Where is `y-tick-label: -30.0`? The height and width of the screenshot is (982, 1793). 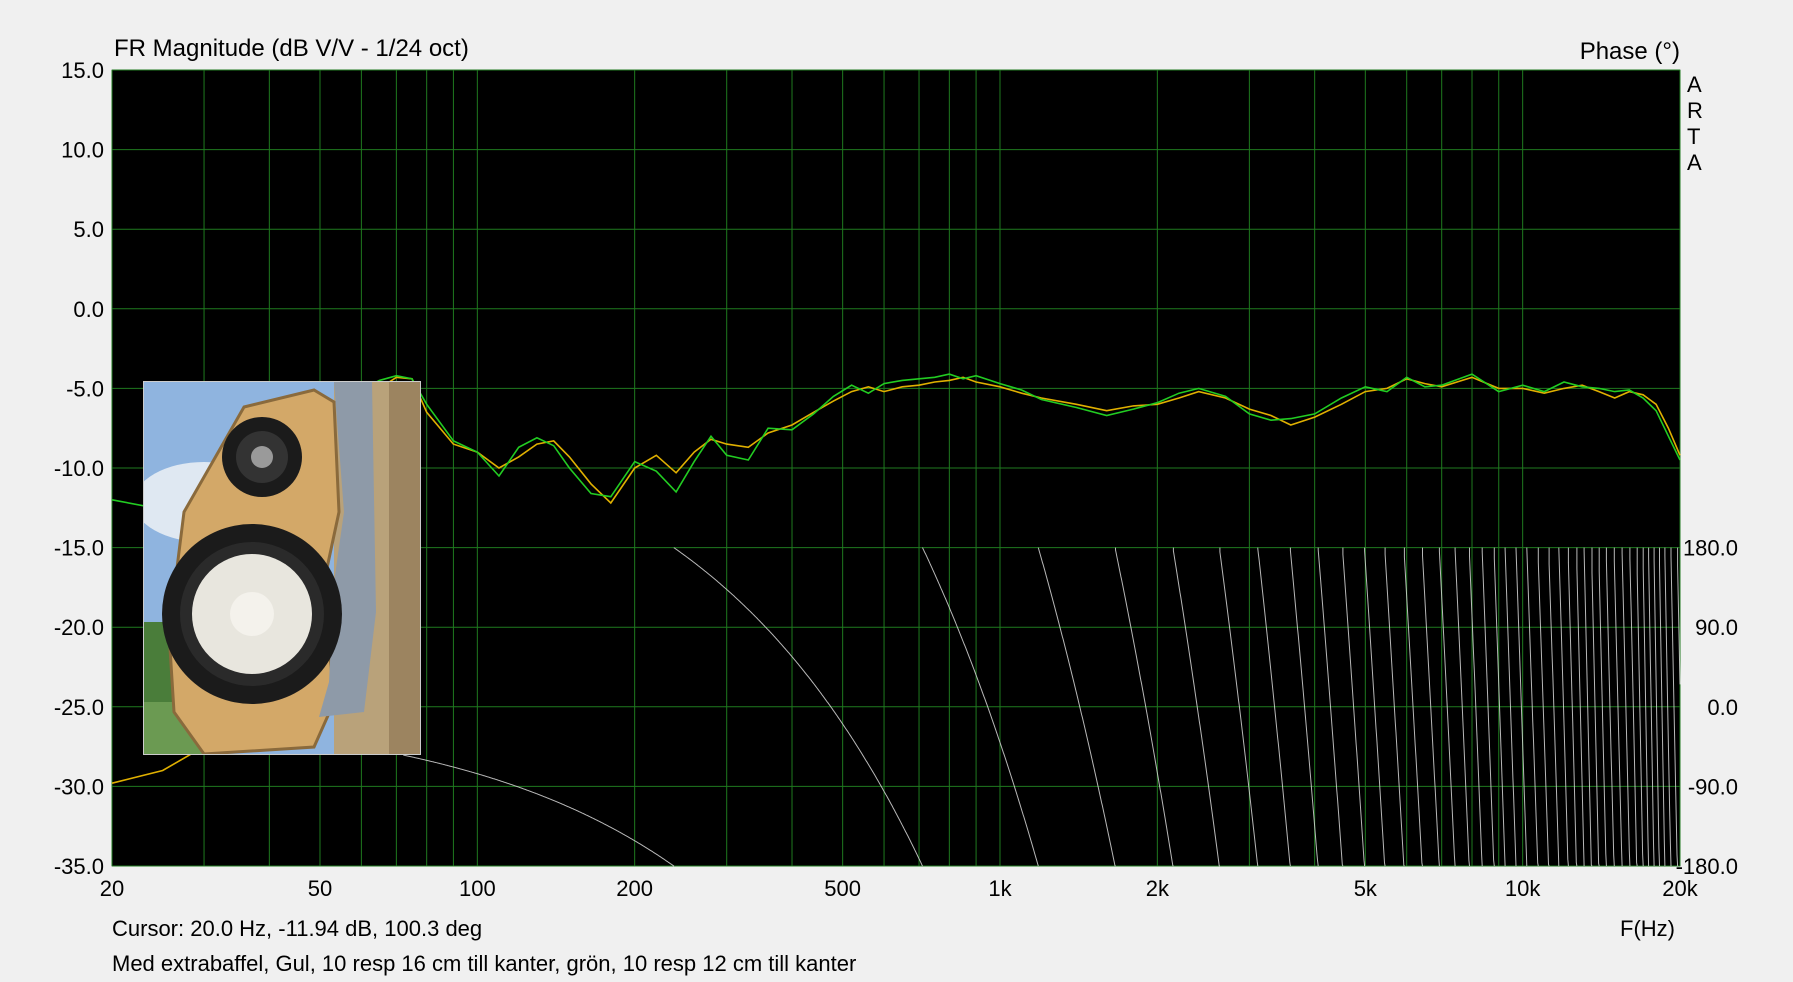
y-tick-label: -30.0 is located at coordinates (79, 786).